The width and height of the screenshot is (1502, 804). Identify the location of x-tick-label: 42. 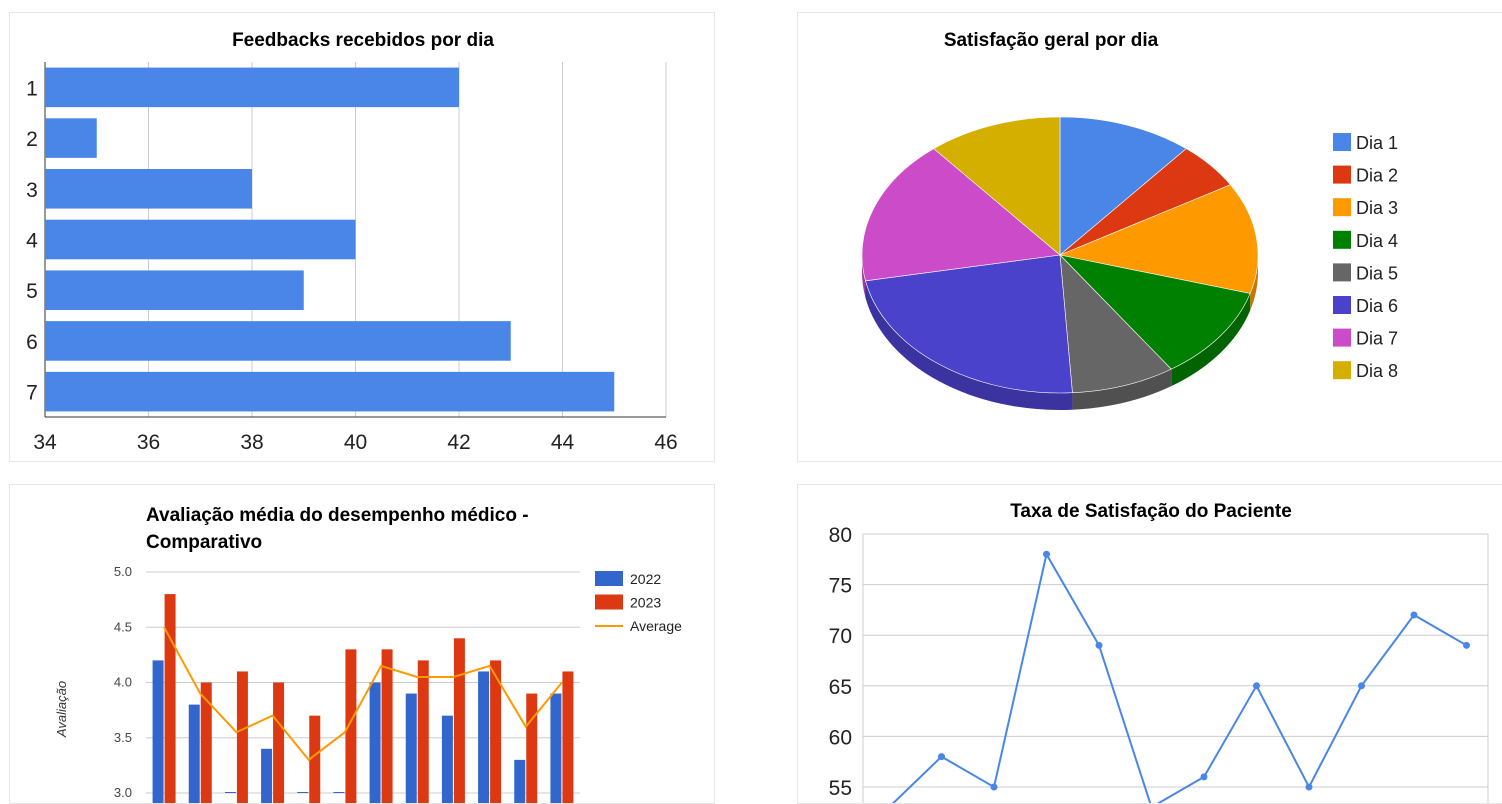
(458, 442).